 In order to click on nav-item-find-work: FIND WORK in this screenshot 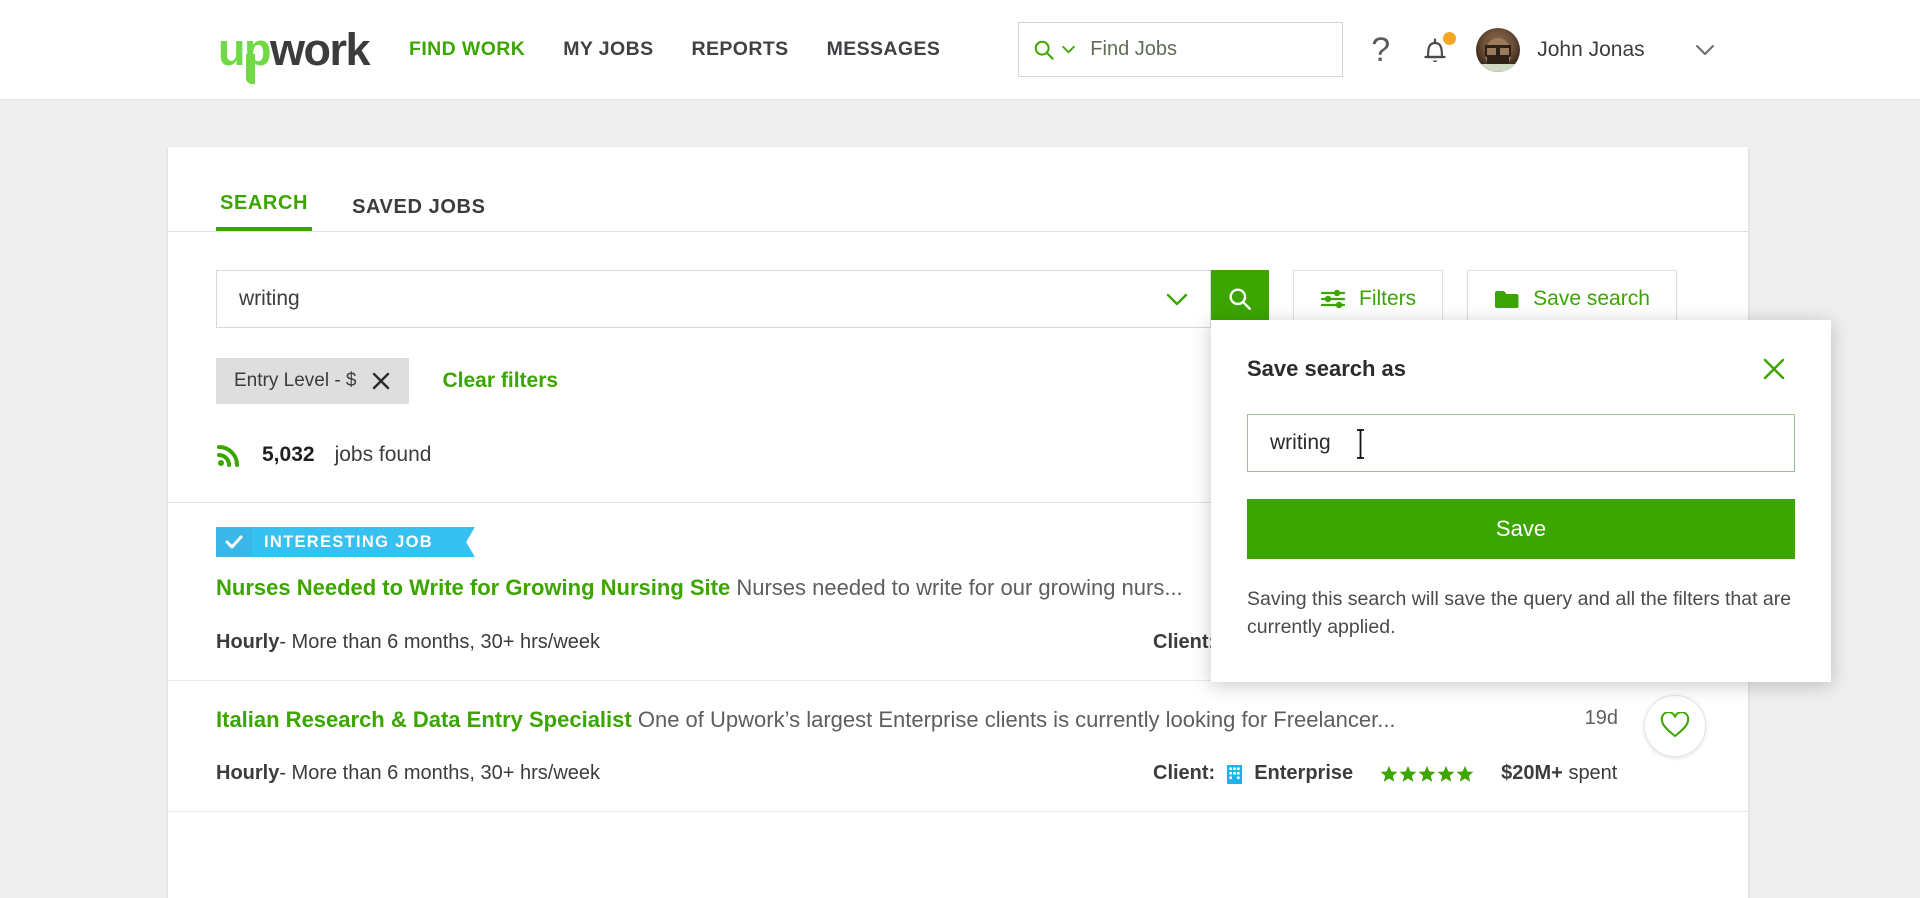, I will do `click(467, 49)`.